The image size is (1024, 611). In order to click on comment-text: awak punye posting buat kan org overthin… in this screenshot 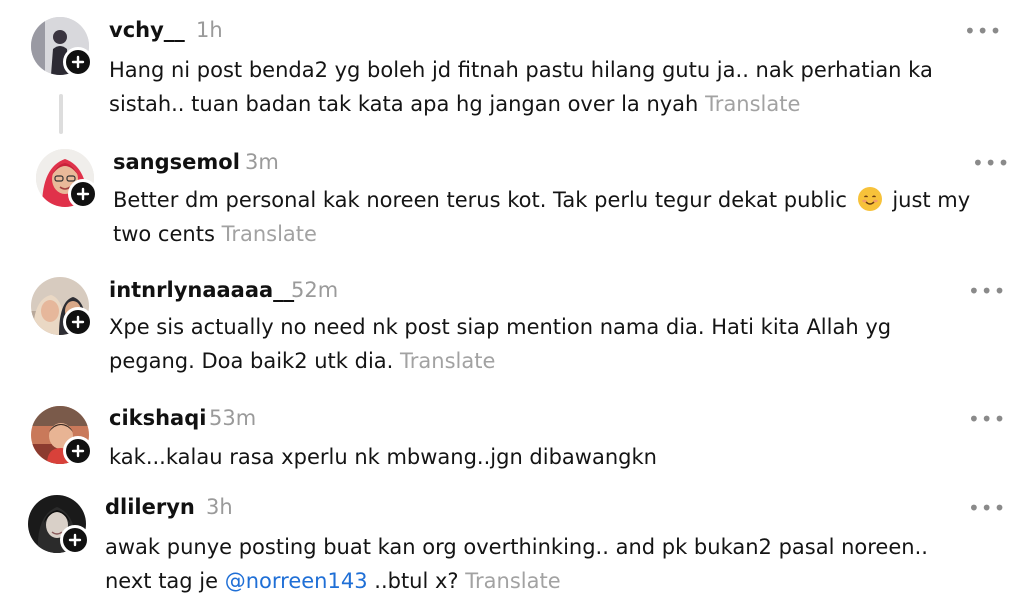, I will do `click(516, 564)`.